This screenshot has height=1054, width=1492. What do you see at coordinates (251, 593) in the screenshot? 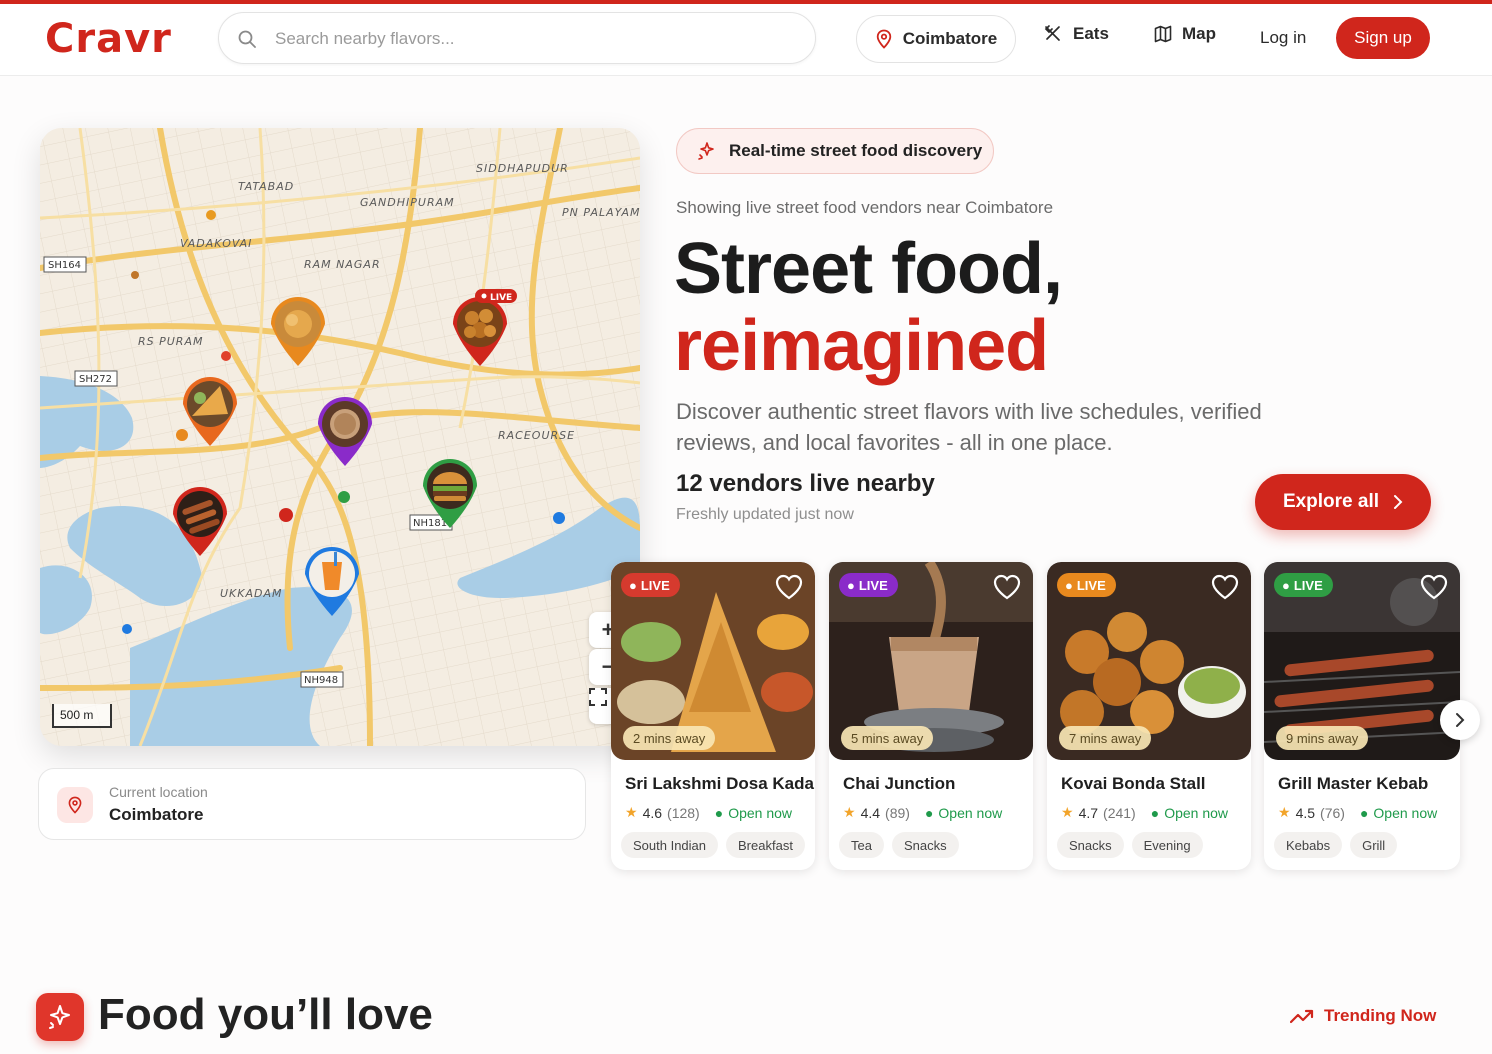
I see `area-label: UKKADAM` at bounding box center [251, 593].